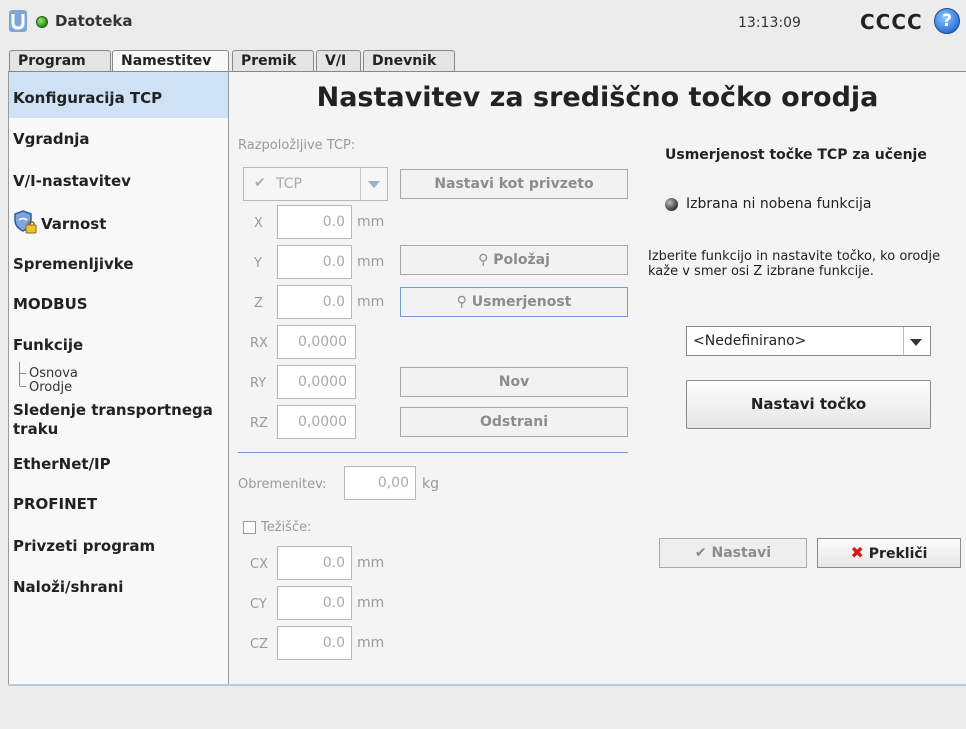 This screenshot has height=729, width=966. What do you see at coordinates (314, 643) in the screenshot?
I see `cz-field: 0.0` at bounding box center [314, 643].